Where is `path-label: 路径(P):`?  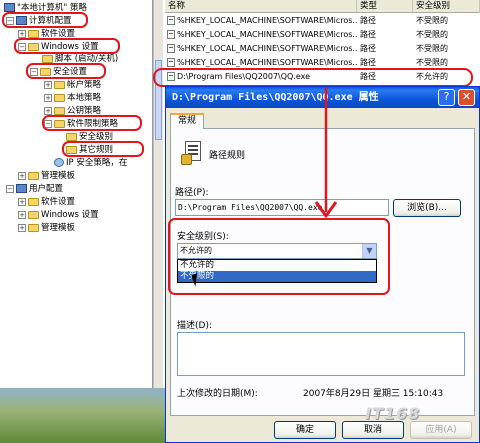
path-label: 路径(P): is located at coordinates (192, 193).